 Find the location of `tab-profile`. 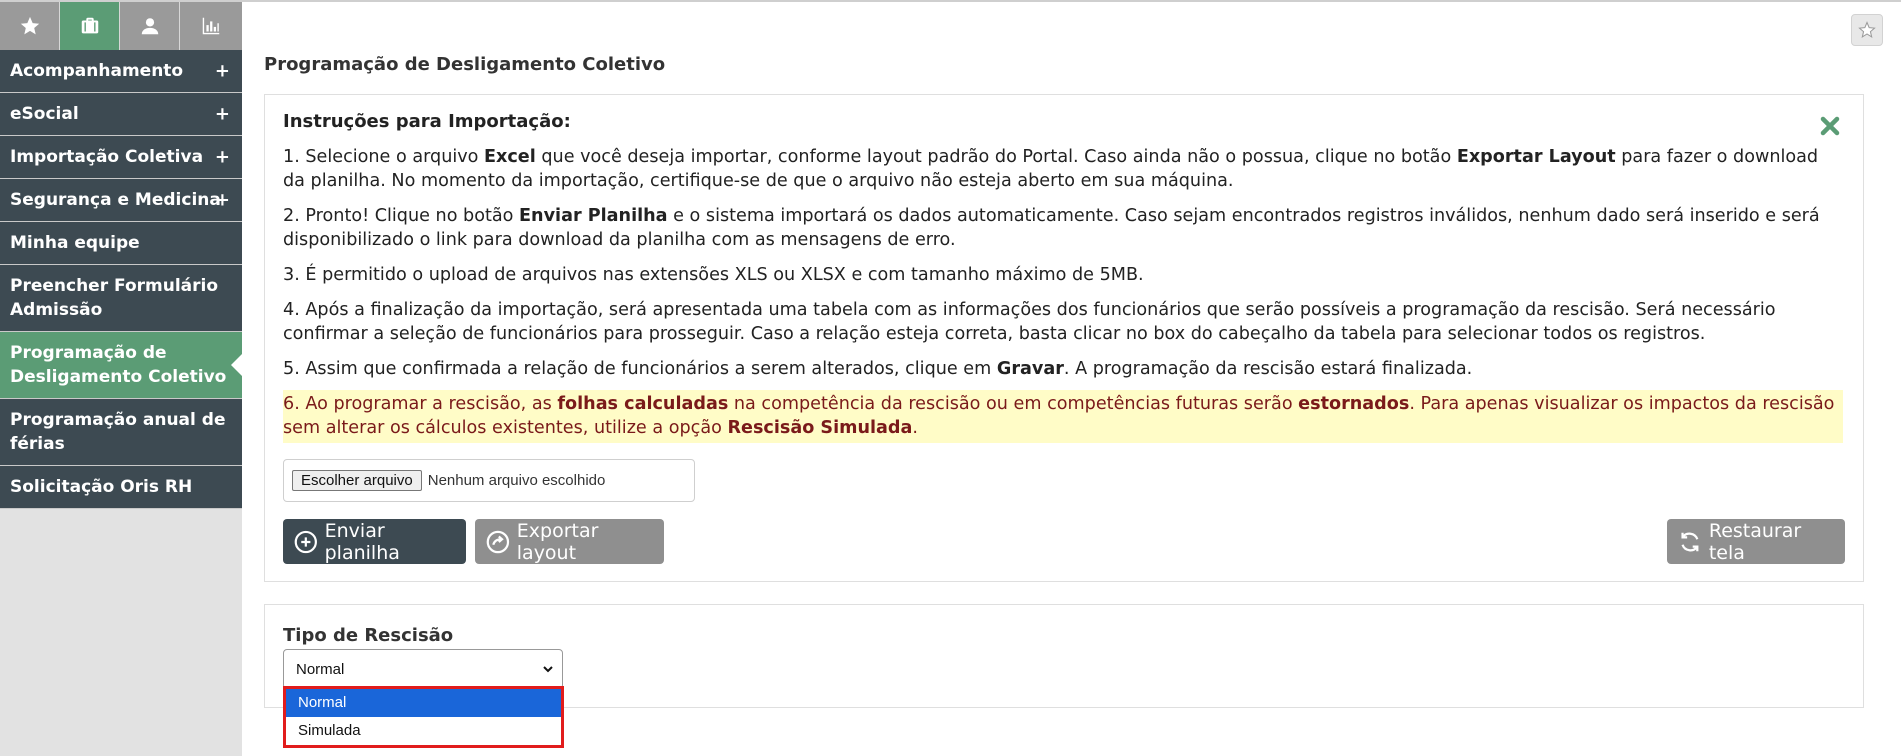

tab-profile is located at coordinates (150, 26).